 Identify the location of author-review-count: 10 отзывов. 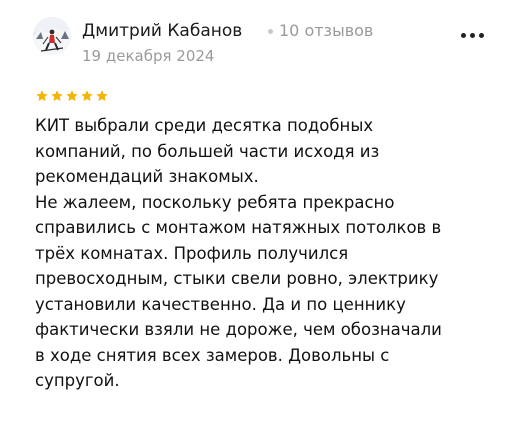
(326, 31).